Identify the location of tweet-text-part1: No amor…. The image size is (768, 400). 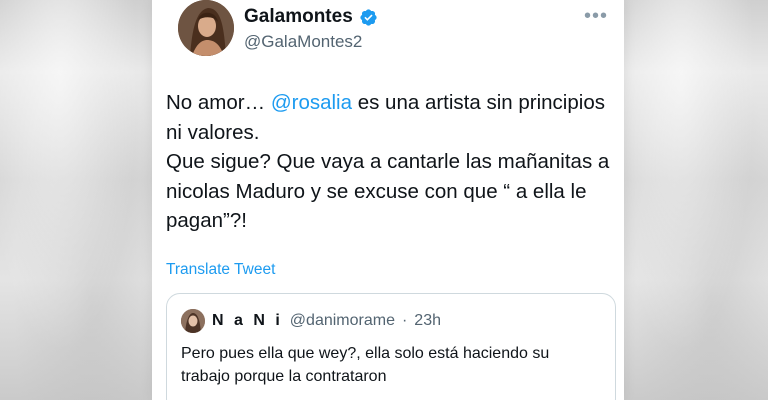
(218, 102).